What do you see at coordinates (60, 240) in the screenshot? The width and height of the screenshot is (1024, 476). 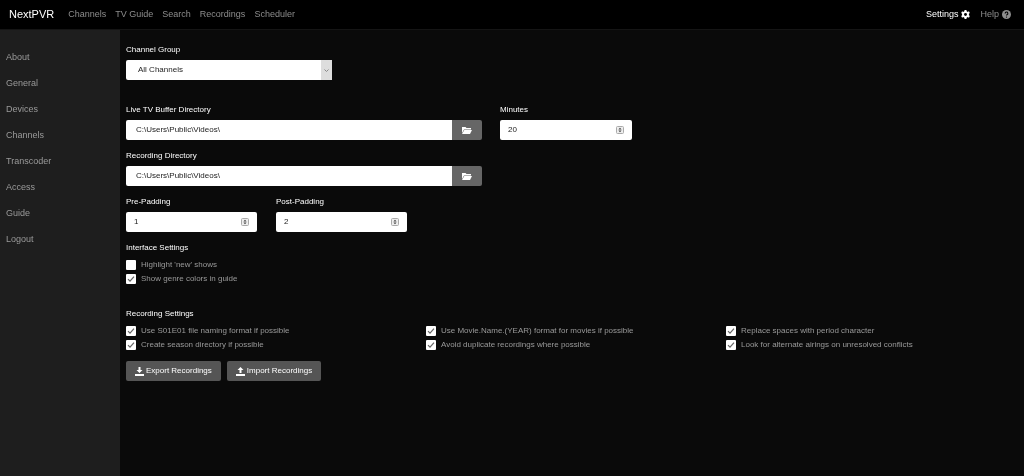 I see `sidebar-item: Logout` at bounding box center [60, 240].